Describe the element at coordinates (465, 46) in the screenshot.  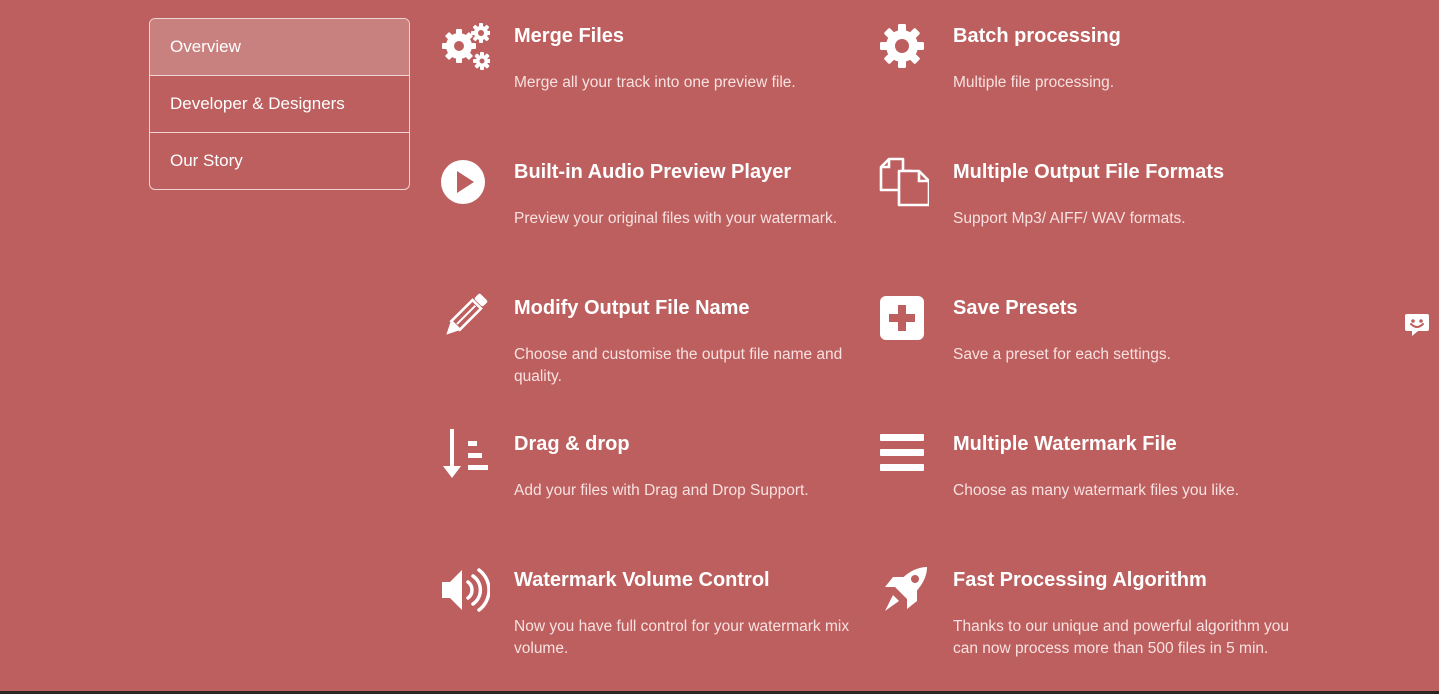
I see `gears-icon` at that location.